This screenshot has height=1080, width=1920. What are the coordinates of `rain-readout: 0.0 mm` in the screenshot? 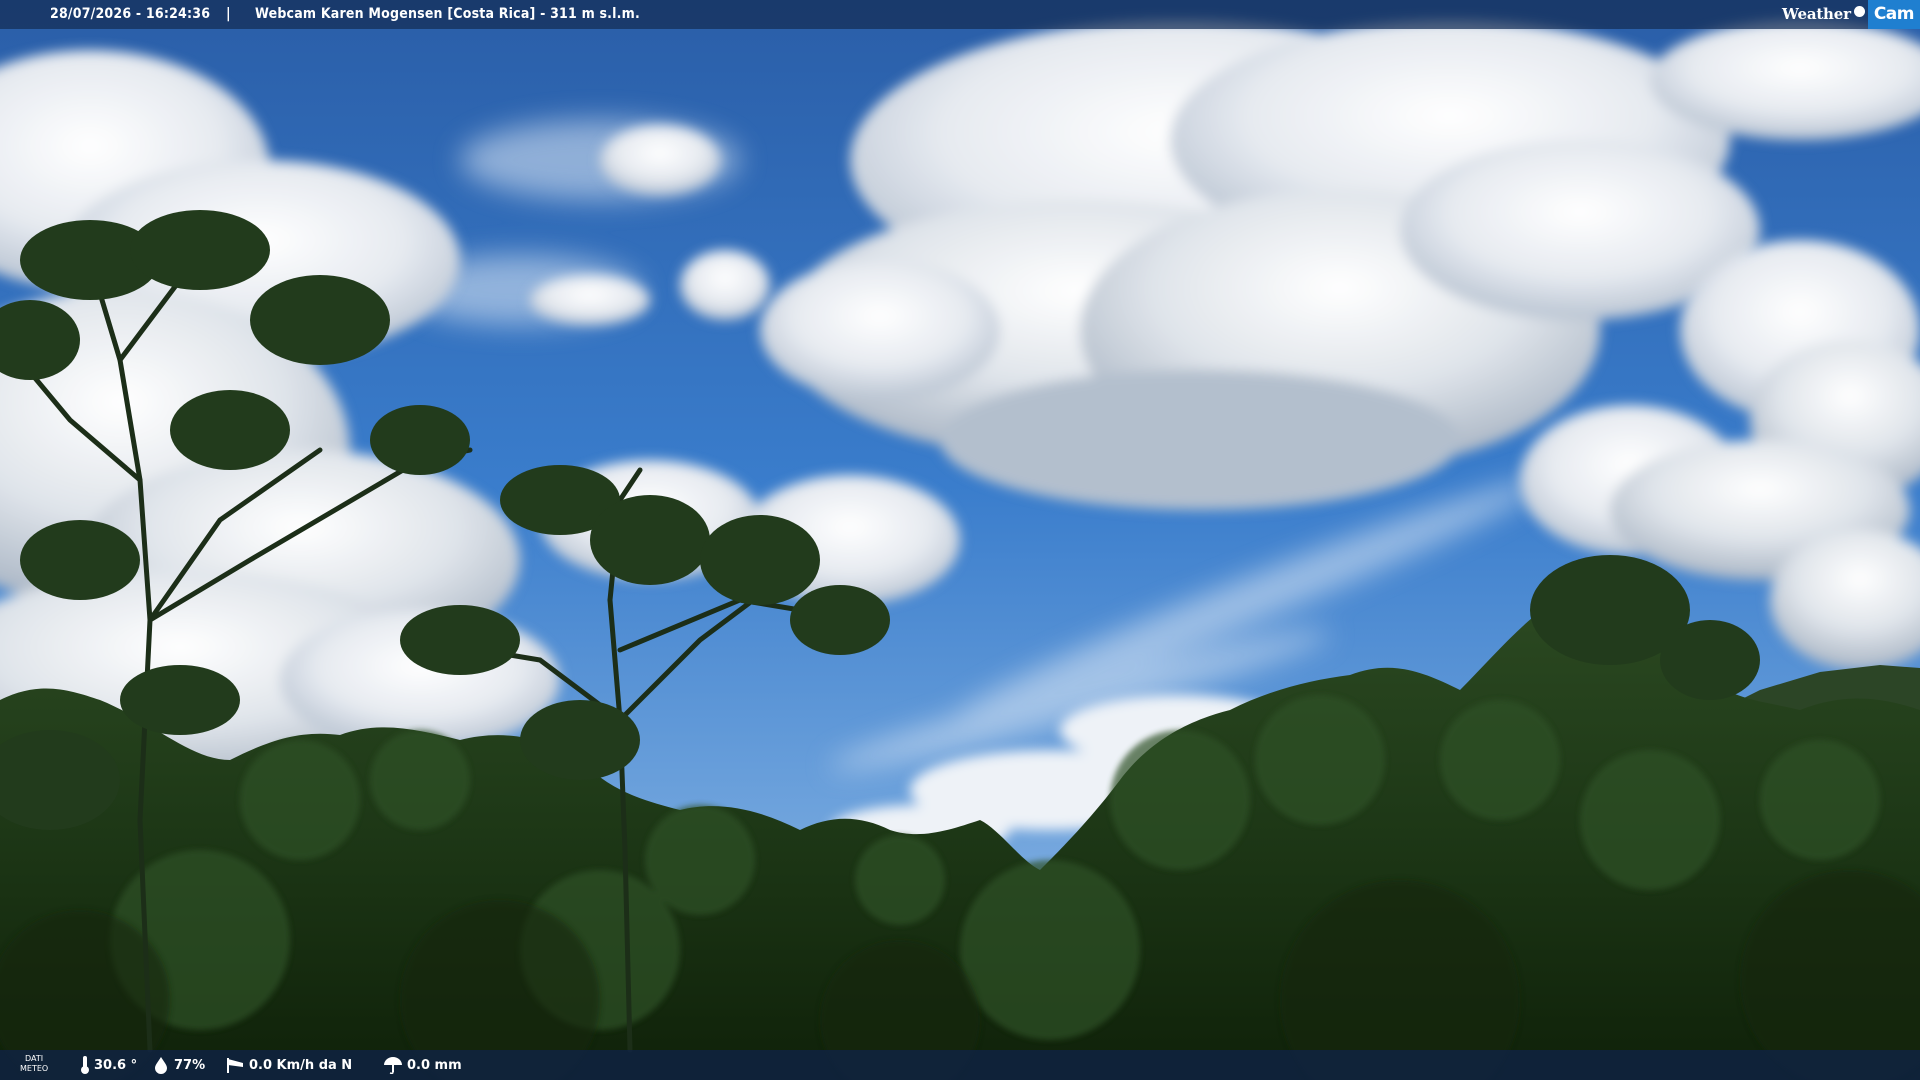 It's located at (422, 1065).